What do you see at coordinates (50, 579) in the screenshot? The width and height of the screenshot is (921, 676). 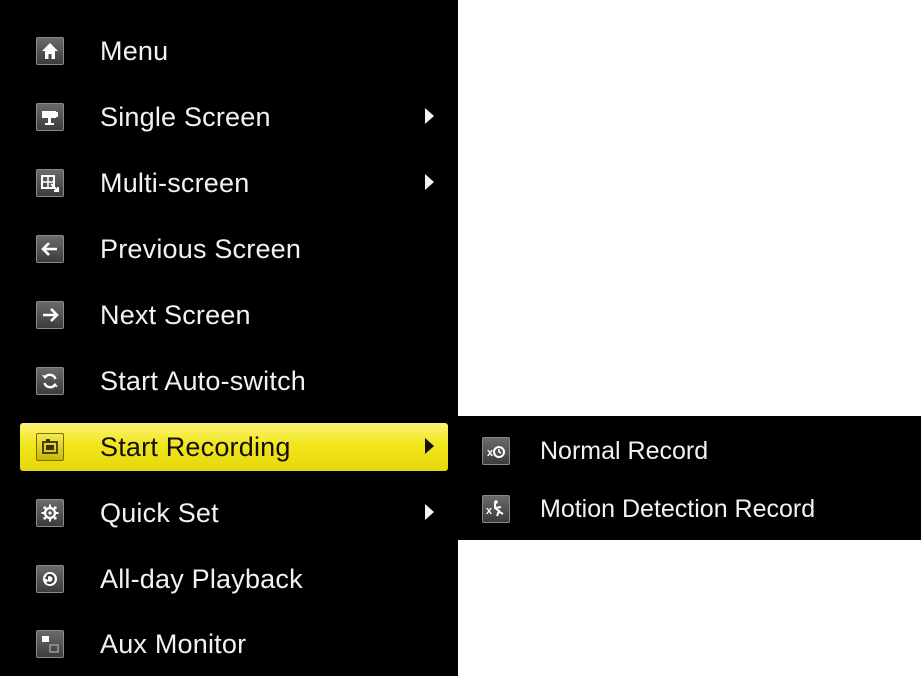 I see `playback-icon` at bounding box center [50, 579].